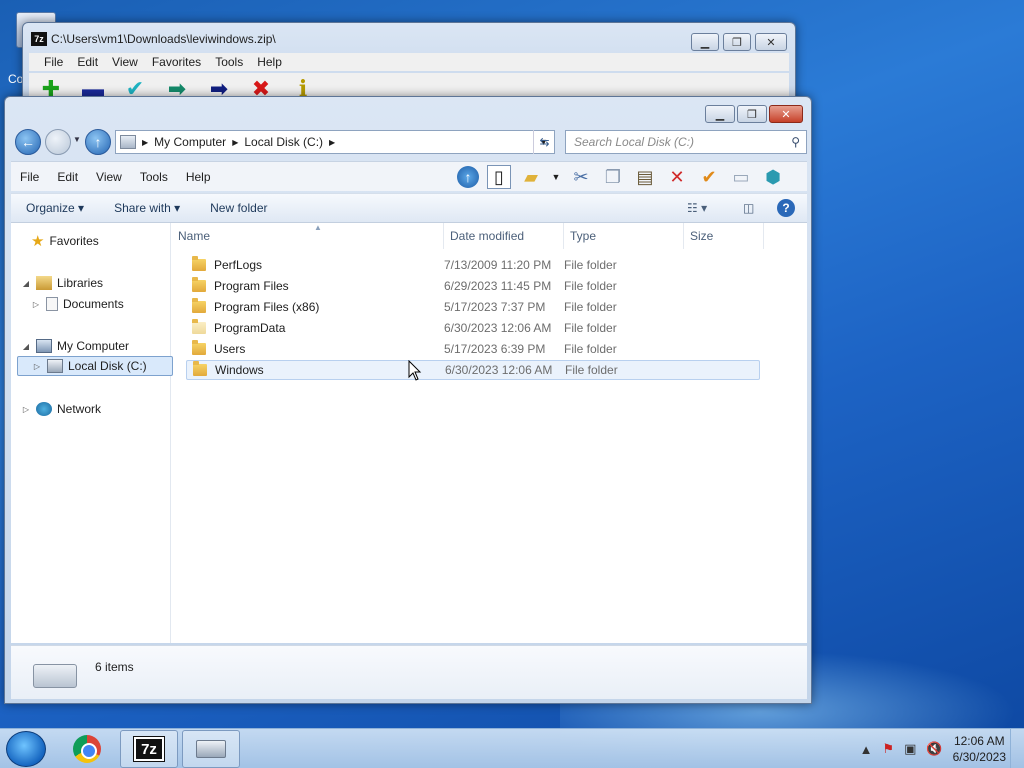 This screenshot has width=1024, height=768. Describe the element at coordinates (55, 208) in the screenshot. I see `organize-button: Organize ▾` at that location.